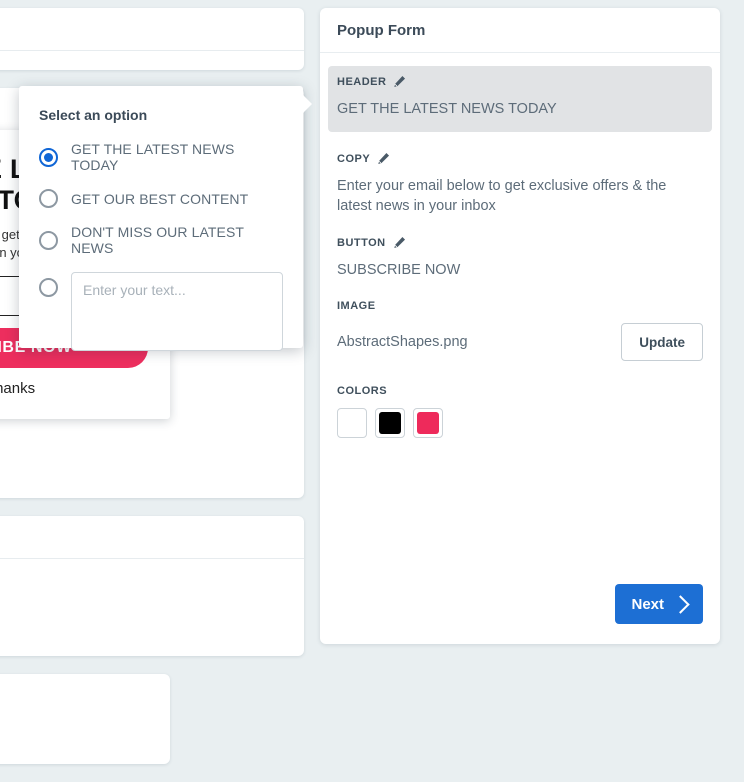 Image resolution: width=744 pixels, height=782 pixels. What do you see at coordinates (447, 109) in the screenshot?
I see `field-header-value: GET THE LATEST NEWS TODAY` at bounding box center [447, 109].